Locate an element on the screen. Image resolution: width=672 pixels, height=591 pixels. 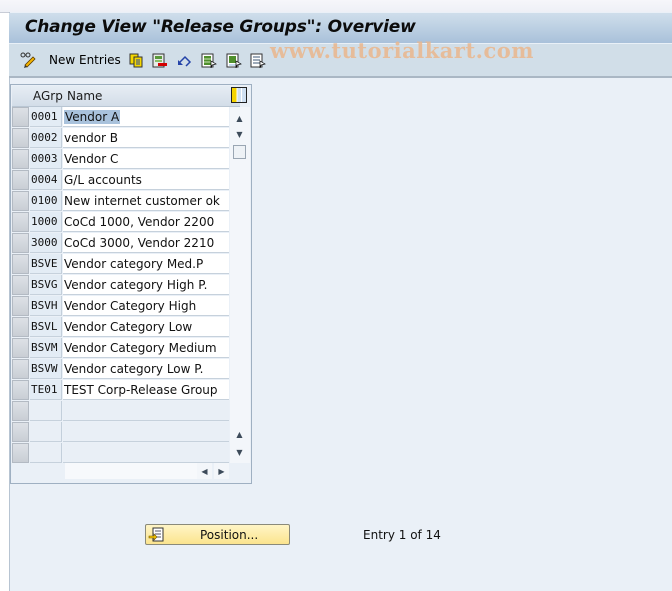
table-row: BSVW Vendor category Low P. is located at coordinates (129, 369).